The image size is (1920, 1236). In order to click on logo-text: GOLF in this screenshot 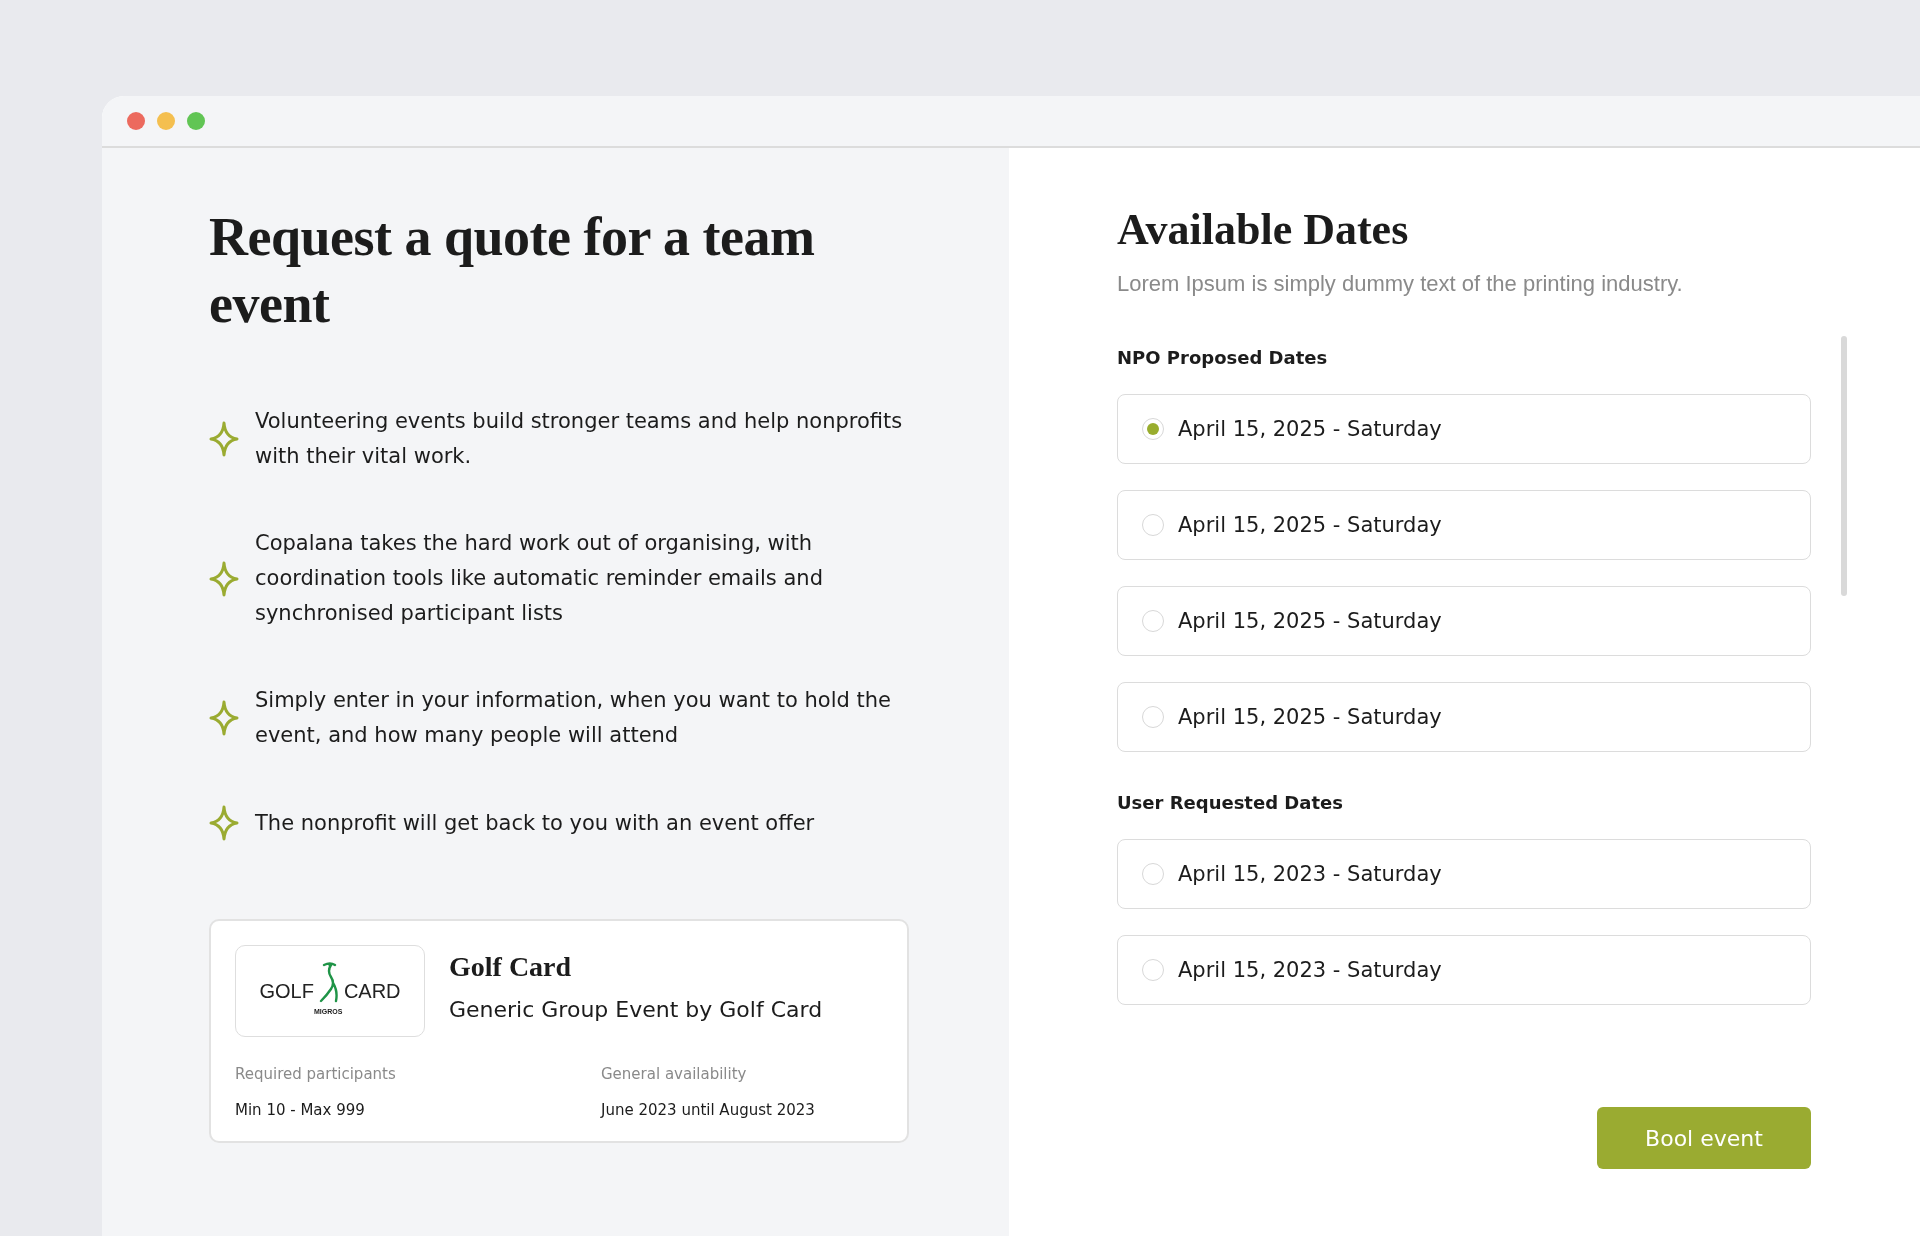, I will do `click(286, 991)`.